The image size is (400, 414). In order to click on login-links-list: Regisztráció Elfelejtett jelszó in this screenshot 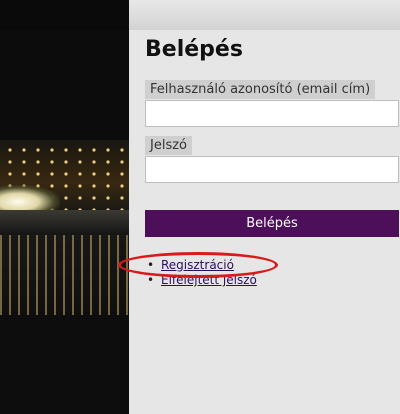, I will do `click(201, 273)`.